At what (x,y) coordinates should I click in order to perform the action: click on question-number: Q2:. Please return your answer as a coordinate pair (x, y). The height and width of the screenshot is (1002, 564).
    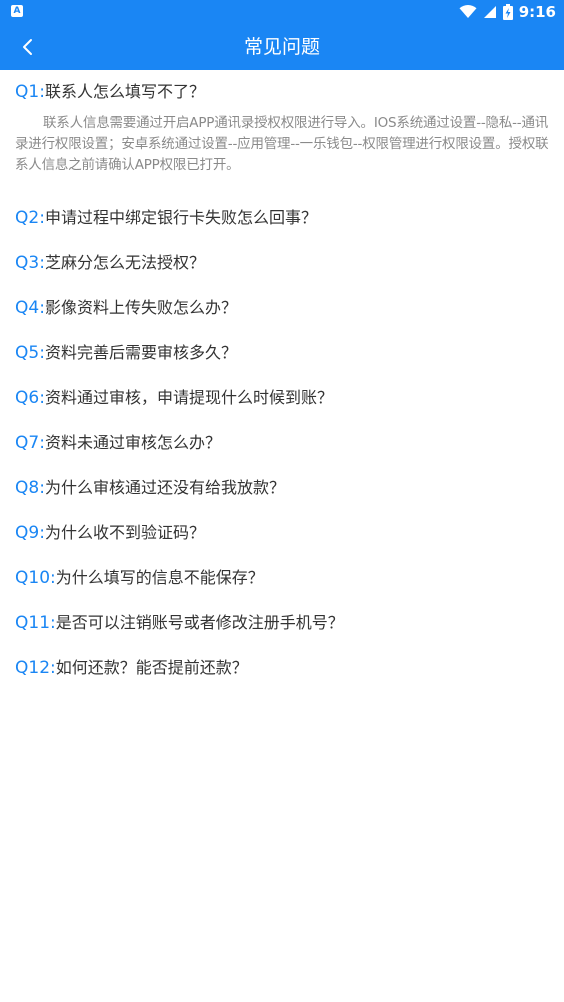
    Looking at the image, I should click on (30, 218).